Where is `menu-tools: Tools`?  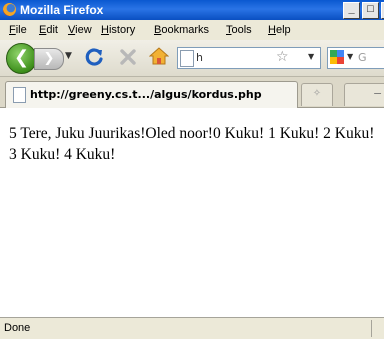 menu-tools: Tools is located at coordinates (239, 30).